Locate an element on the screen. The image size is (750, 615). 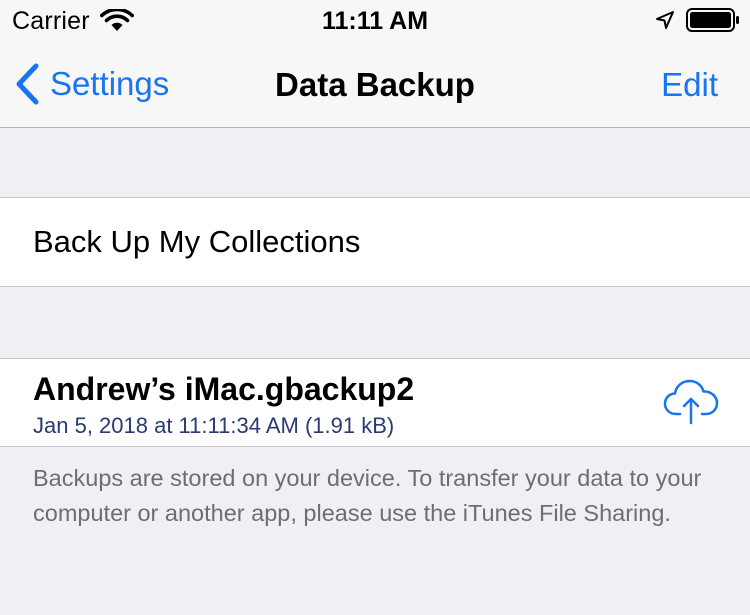
cloud-upload-icon is located at coordinates (691, 401).